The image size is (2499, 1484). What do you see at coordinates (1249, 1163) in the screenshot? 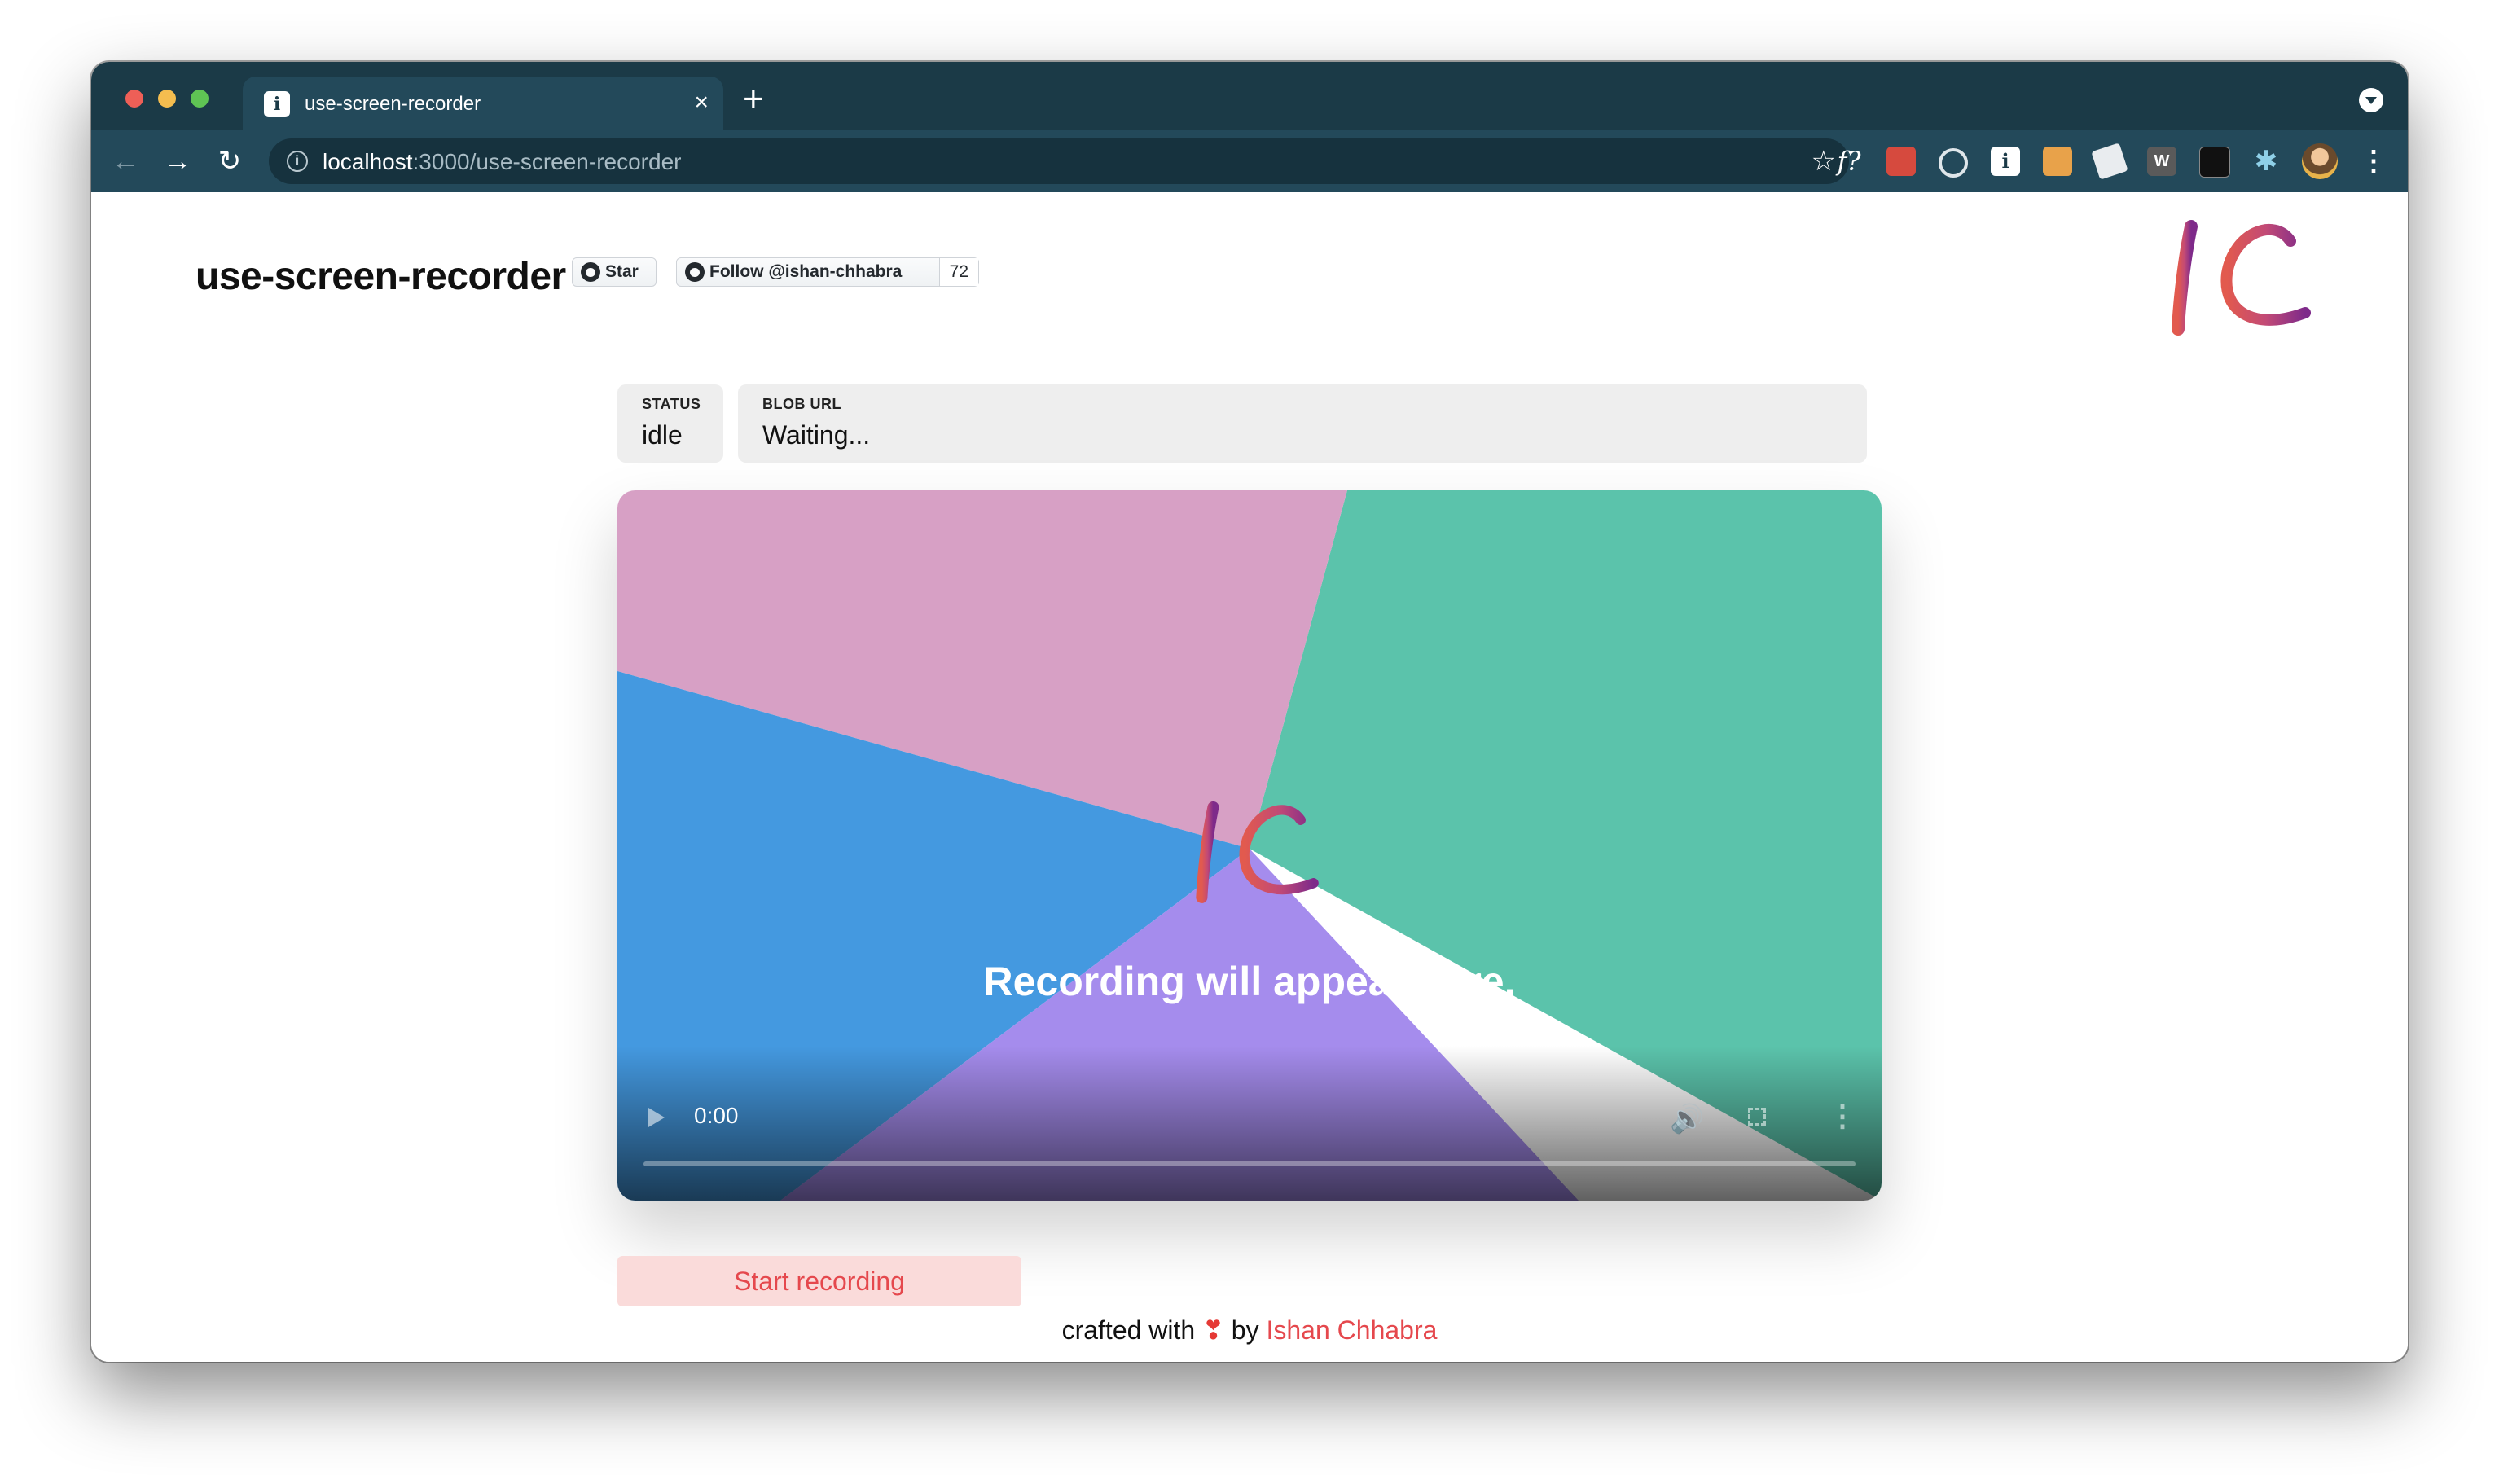
I see `video-progress-bar` at bounding box center [1249, 1163].